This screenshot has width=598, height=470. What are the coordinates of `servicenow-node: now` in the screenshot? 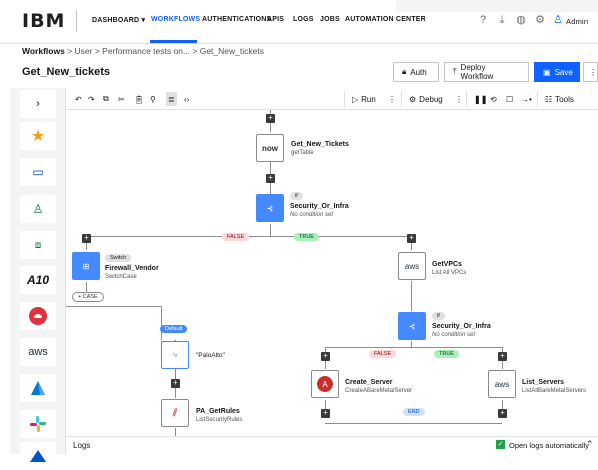 It's located at (270, 148).